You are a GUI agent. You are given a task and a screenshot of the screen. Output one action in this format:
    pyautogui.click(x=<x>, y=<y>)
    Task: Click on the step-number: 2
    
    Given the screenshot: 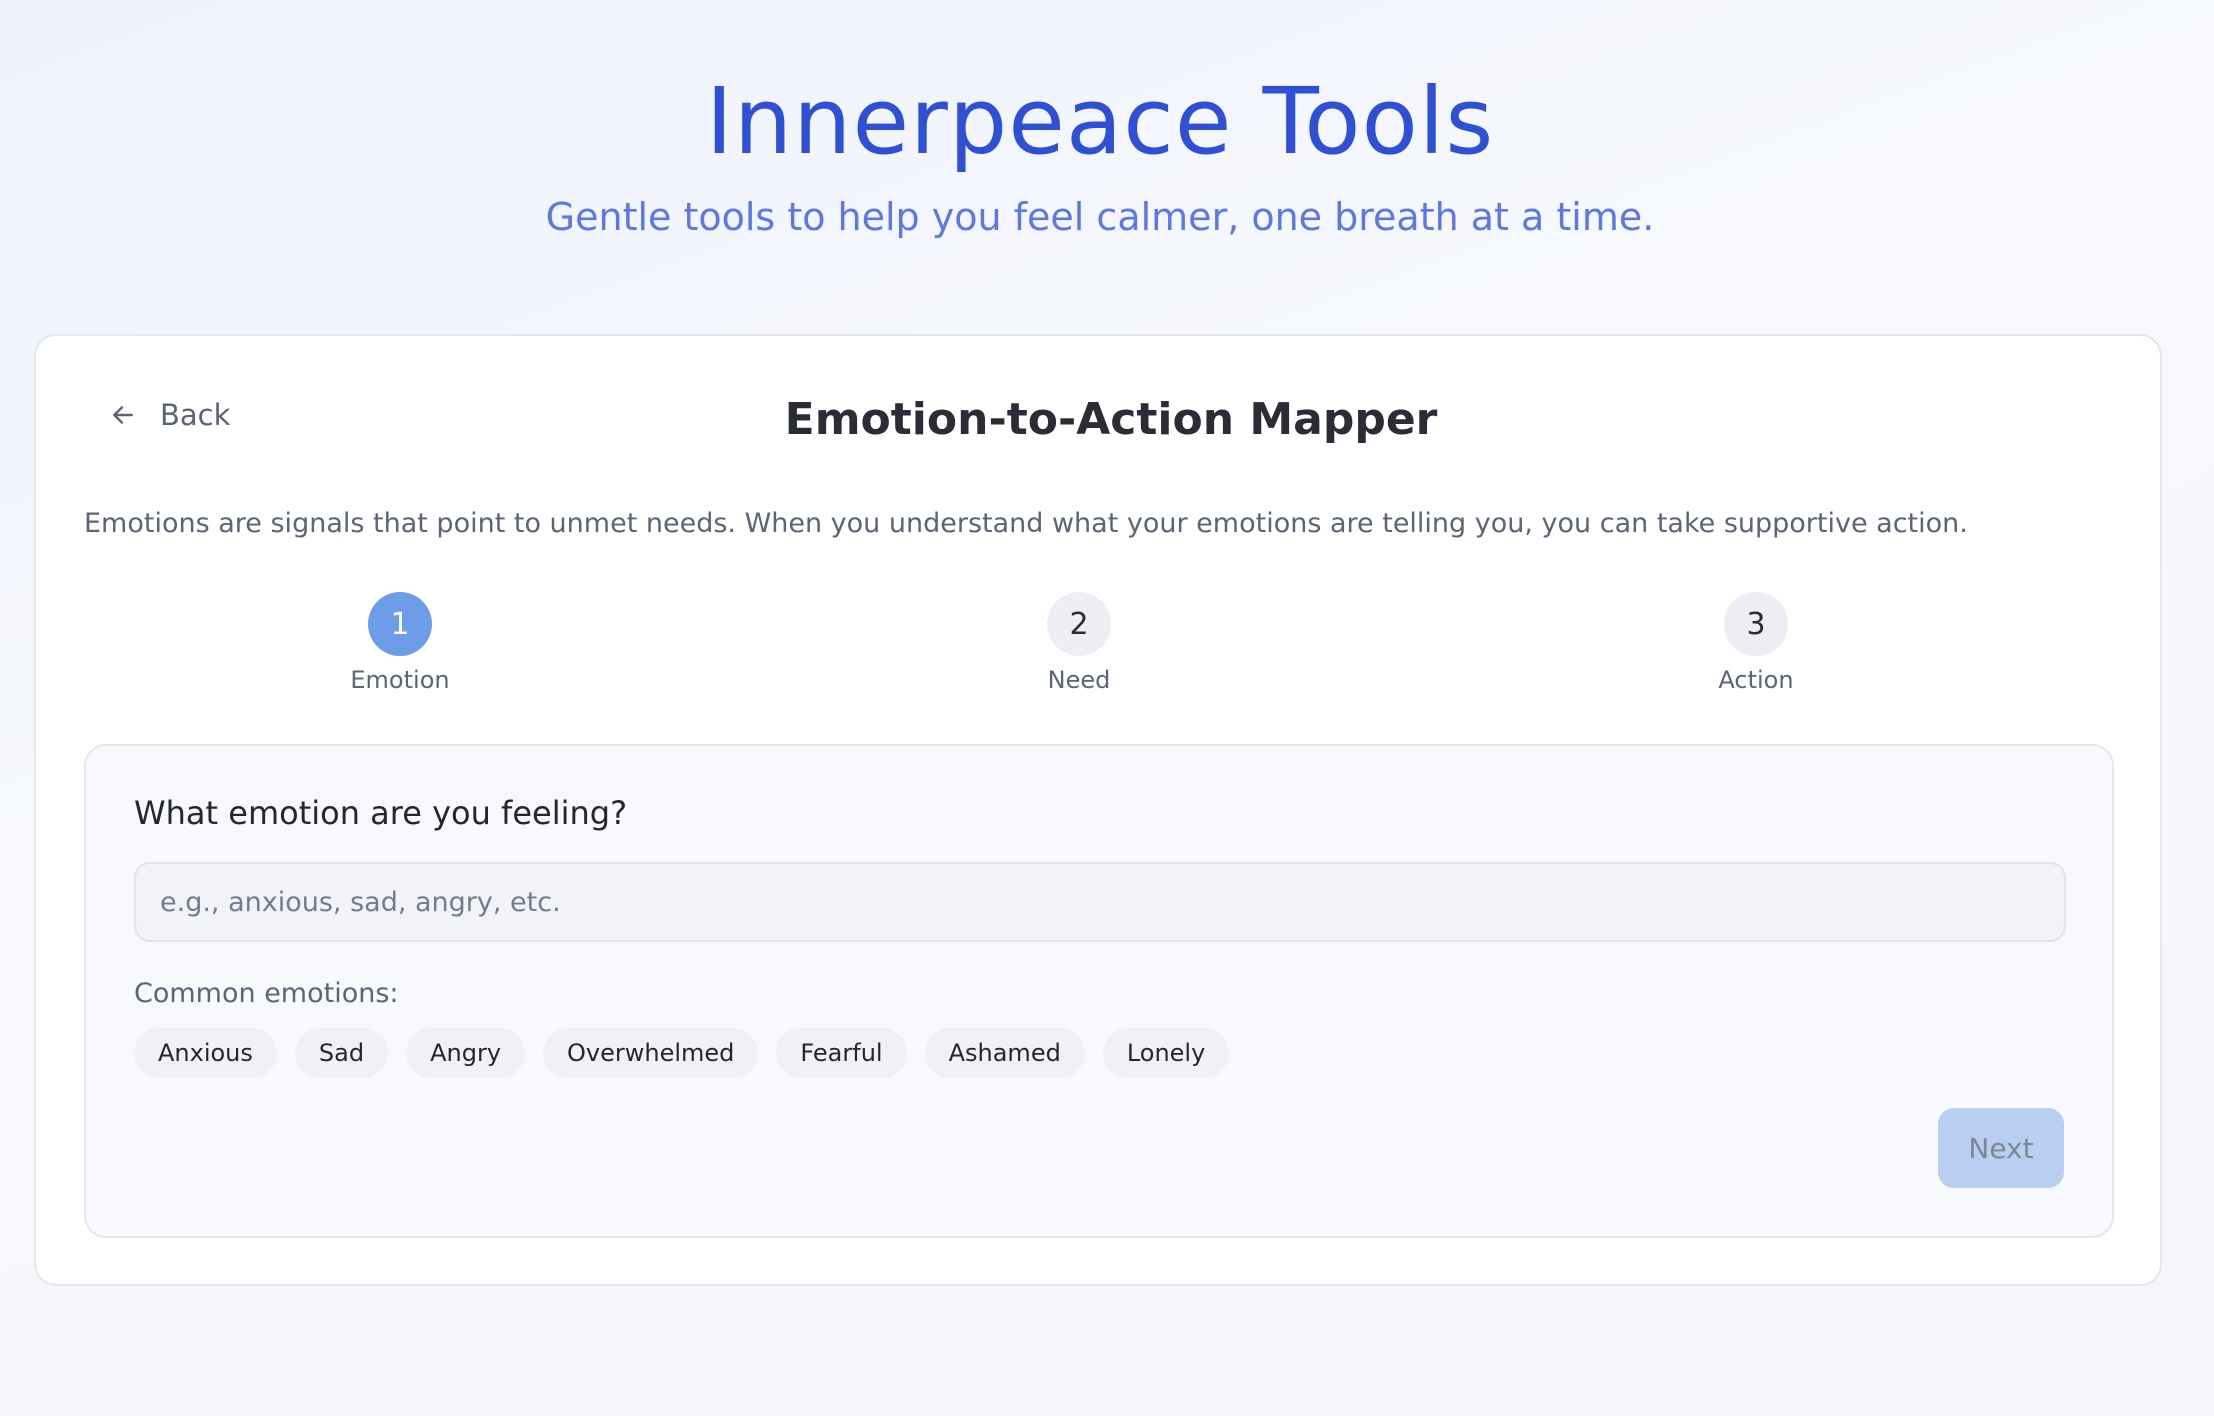 What is the action you would take?
    pyautogui.click(x=1079, y=624)
    